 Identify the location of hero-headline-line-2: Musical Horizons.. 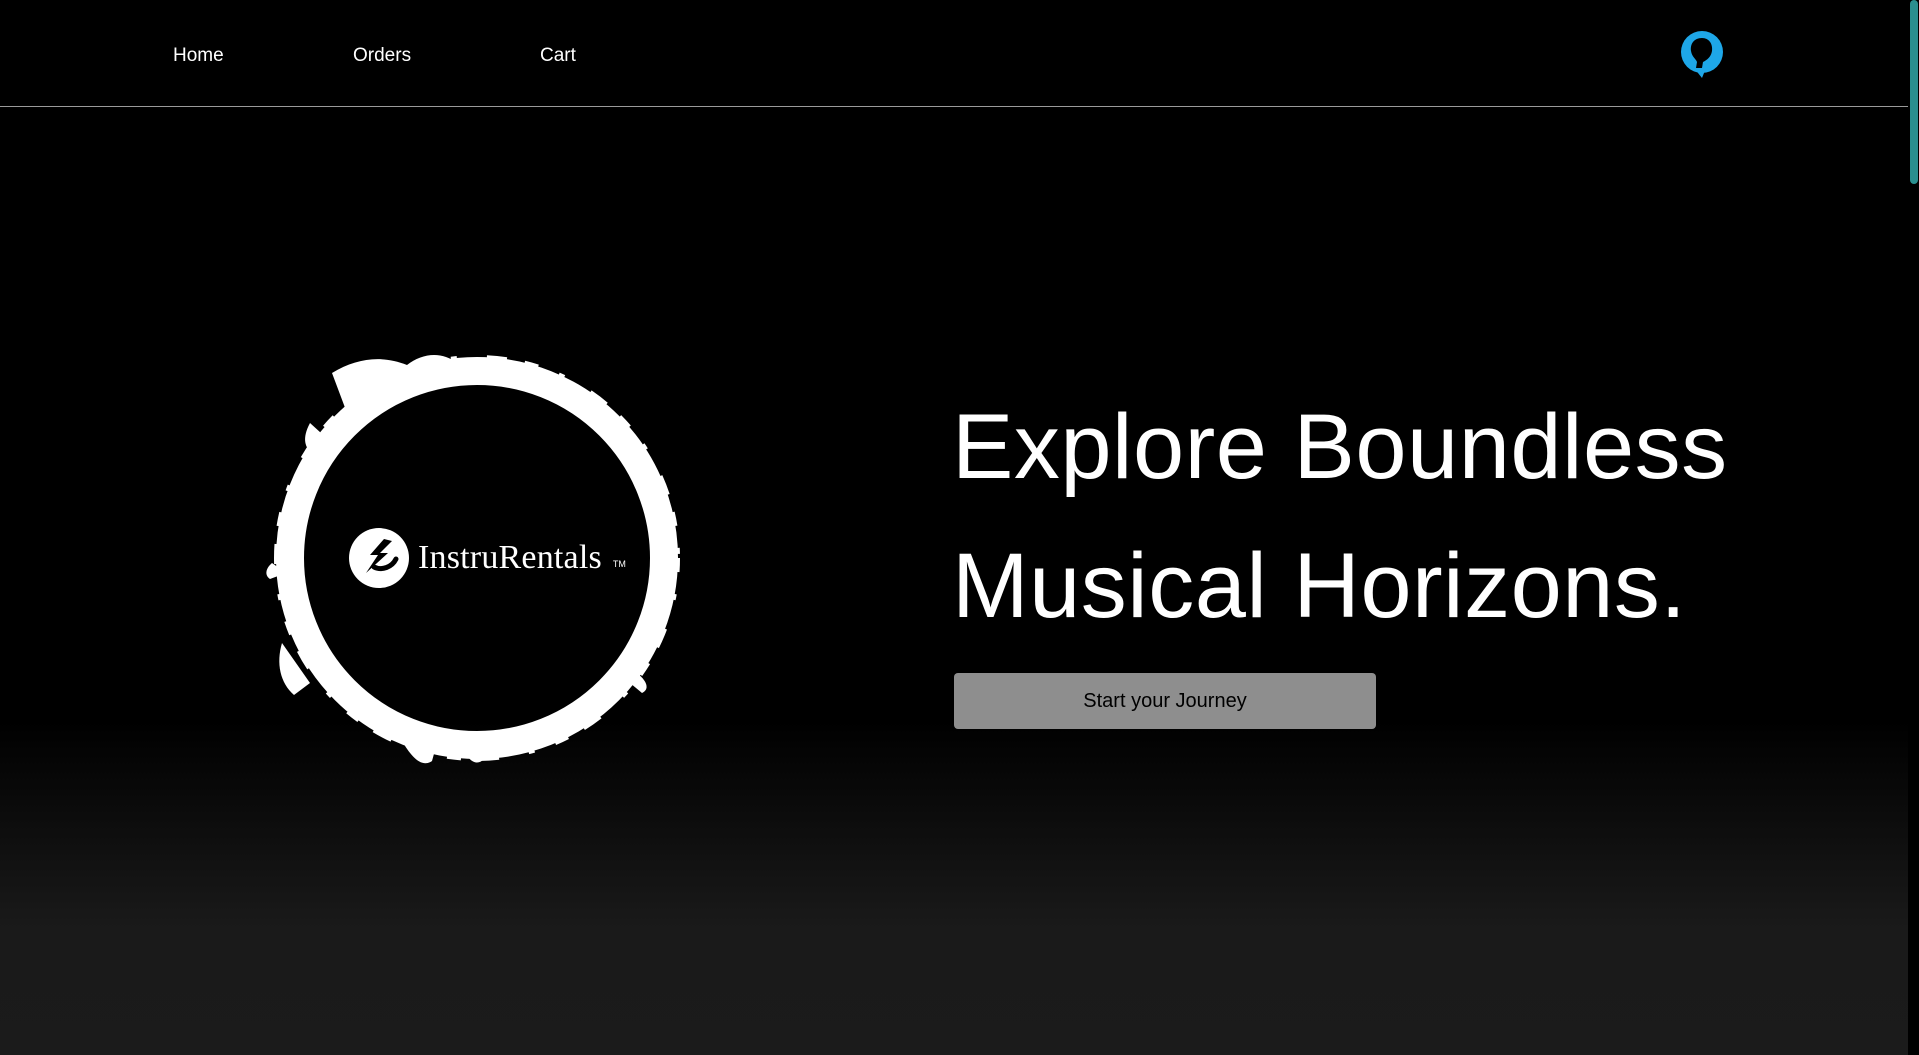
(1319, 586).